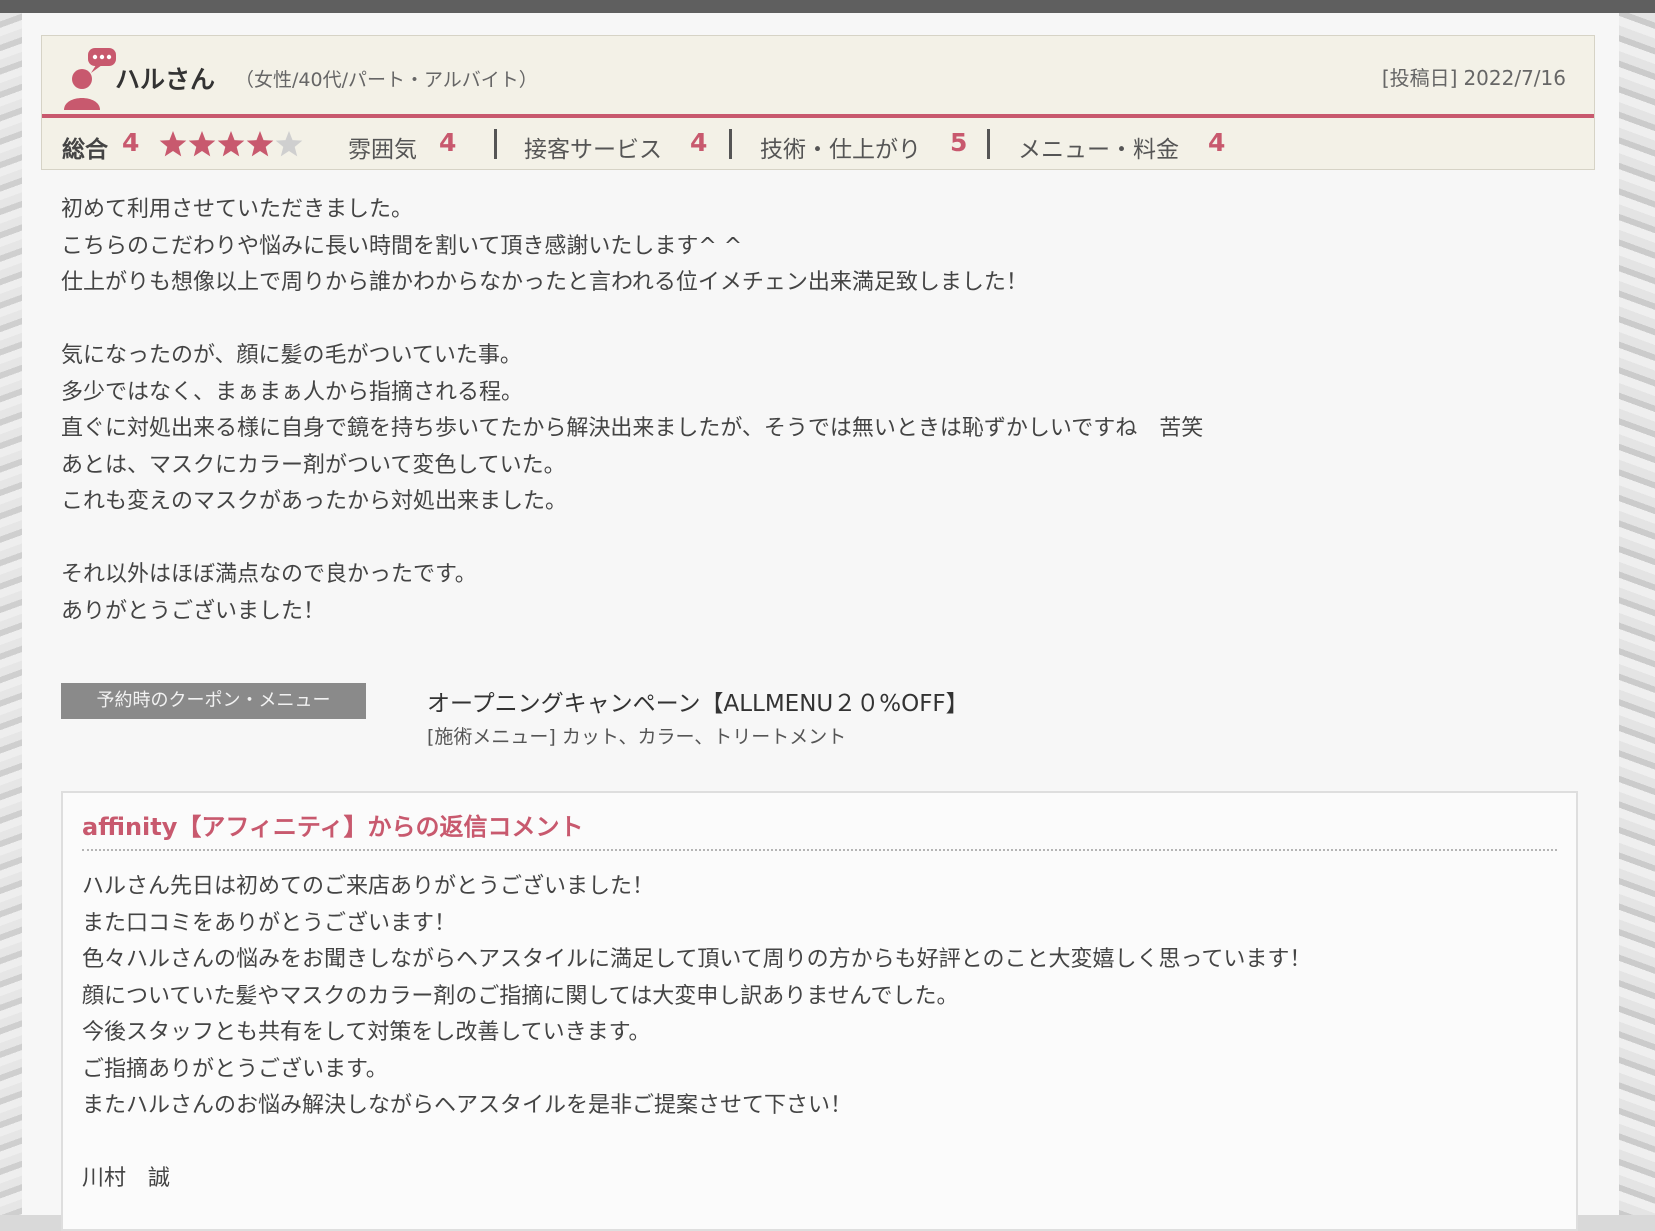 This screenshot has height=1231, width=1655. What do you see at coordinates (382, 150) in the screenshot?
I see `rating-label-atmosphere: 雰囲気` at bounding box center [382, 150].